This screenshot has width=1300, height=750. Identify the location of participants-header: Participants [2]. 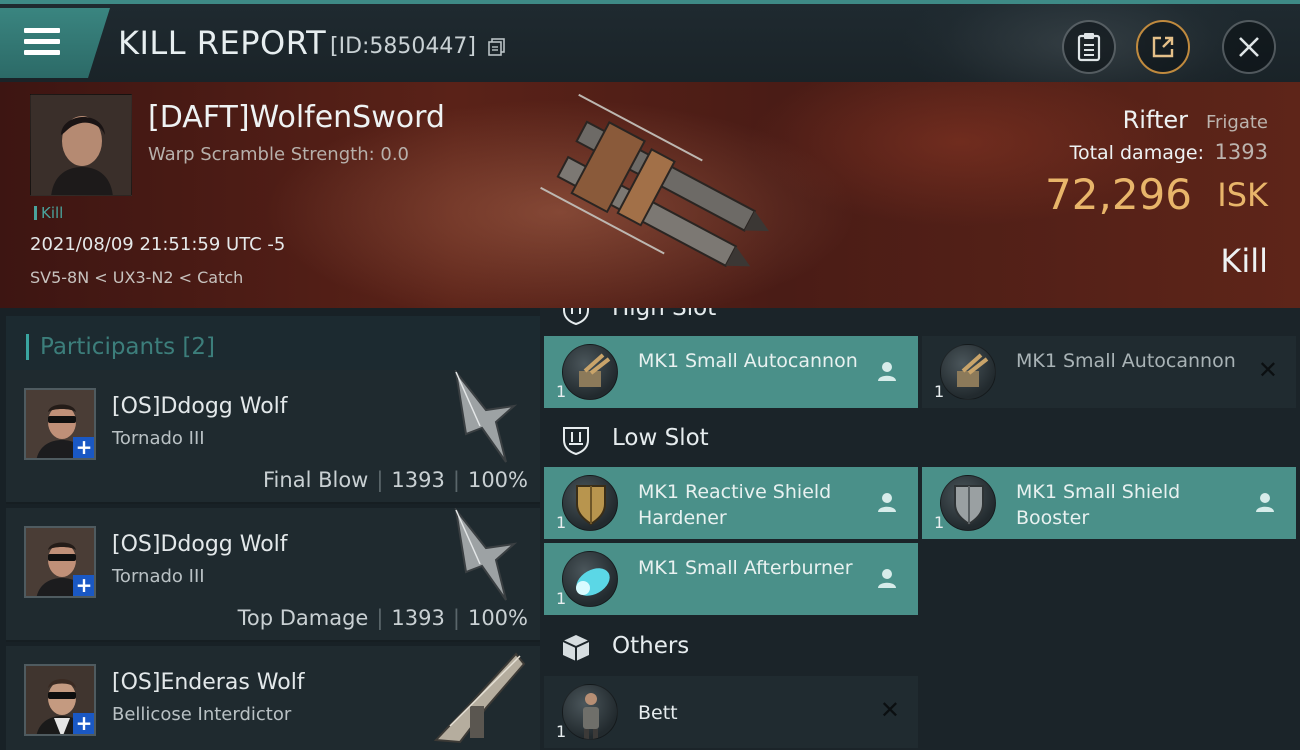
(273, 345).